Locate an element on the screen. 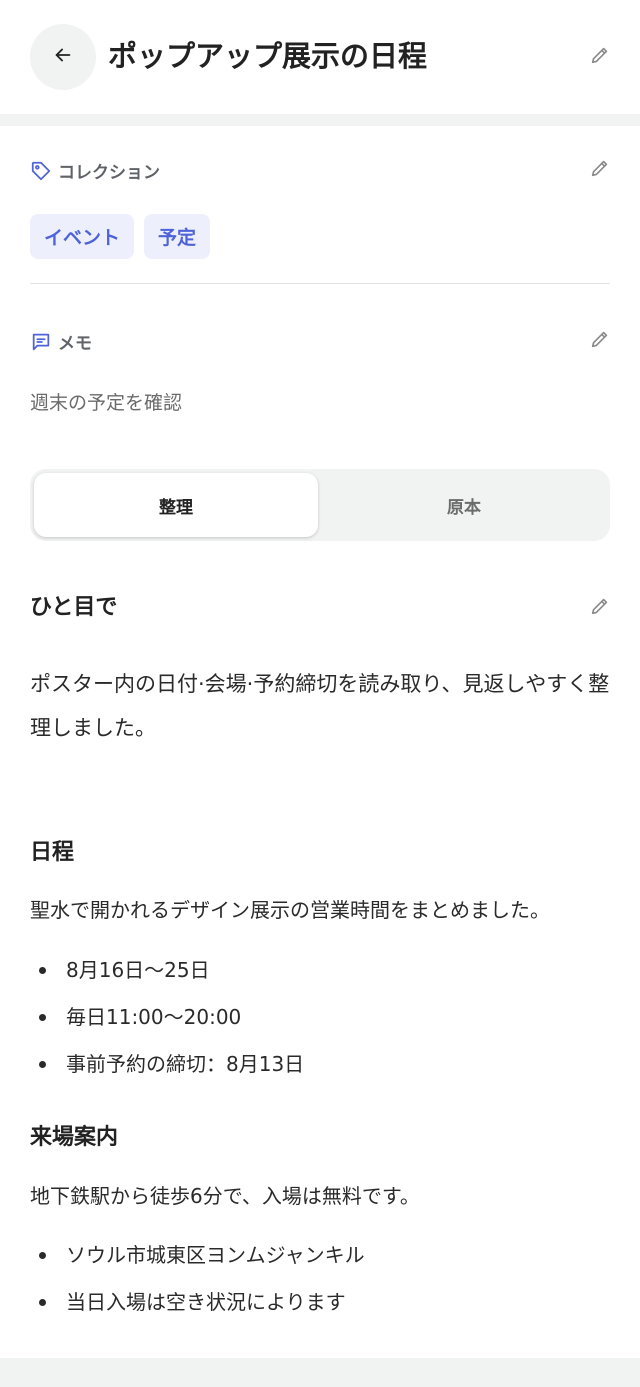 This screenshot has width=640, height=1387. arrow-left-icon is located at coordinates (63, 57).